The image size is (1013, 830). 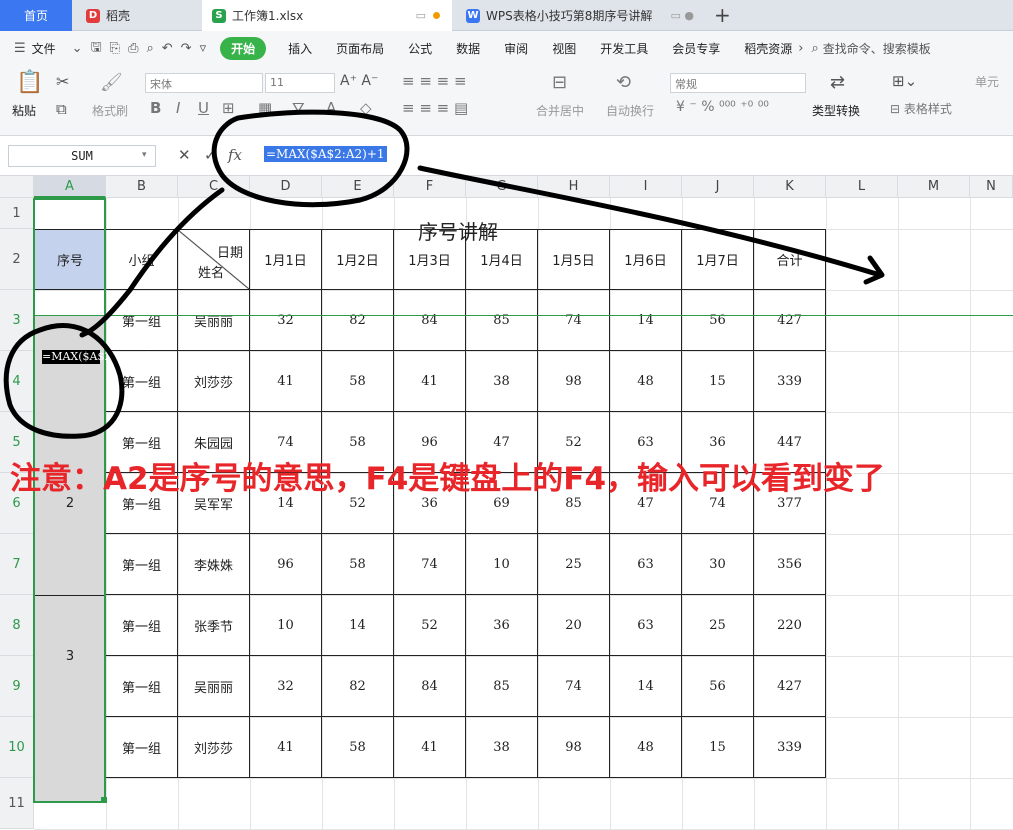 I want to click on menu-start: 开始, so click(x=243, y=48).